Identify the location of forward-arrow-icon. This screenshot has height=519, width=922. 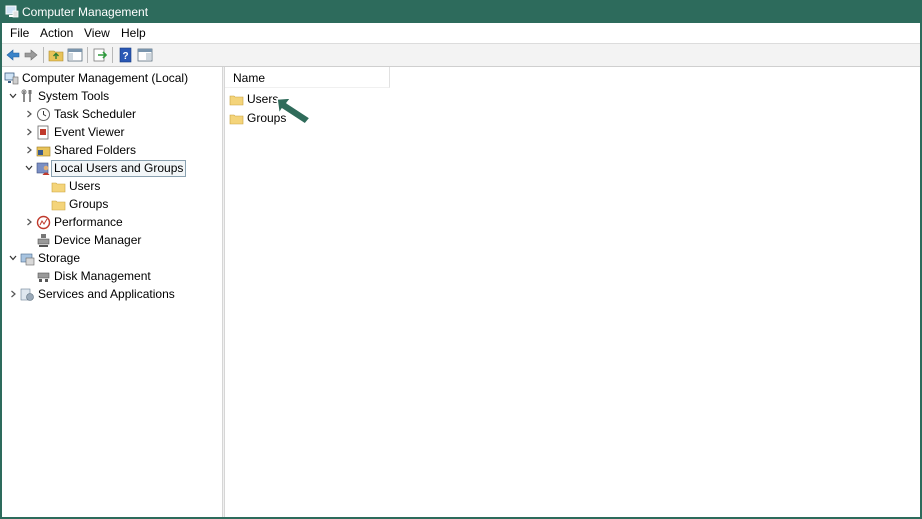
(31, 55).